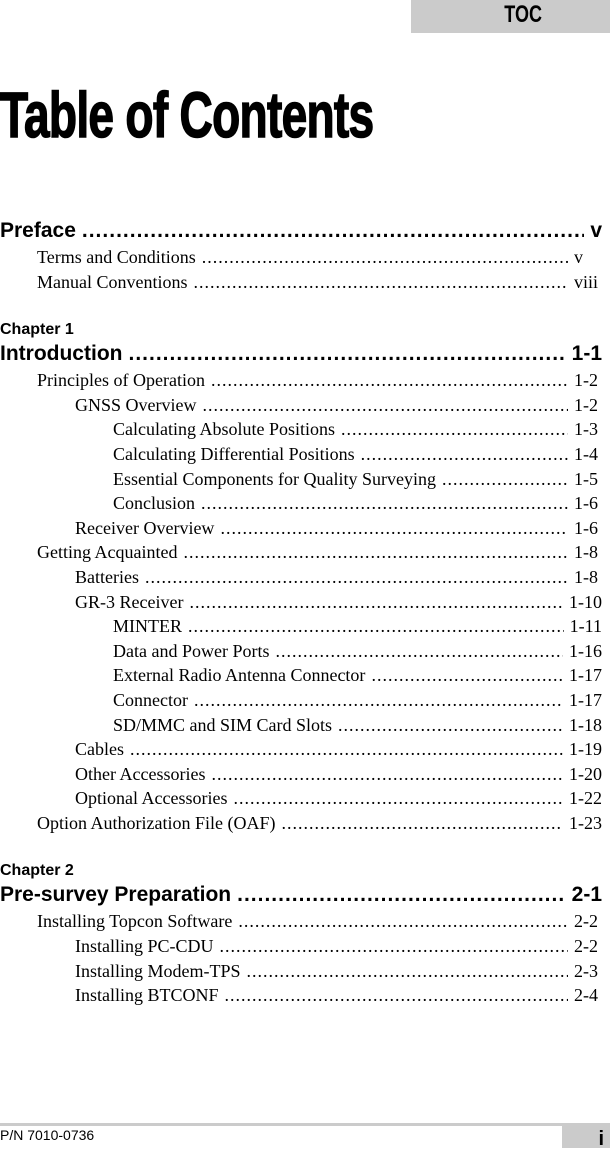 This screenshot has width=610, height=1155. I want to click on toc-entry: Installing PC-CDU 2-2, so click(301, 946).